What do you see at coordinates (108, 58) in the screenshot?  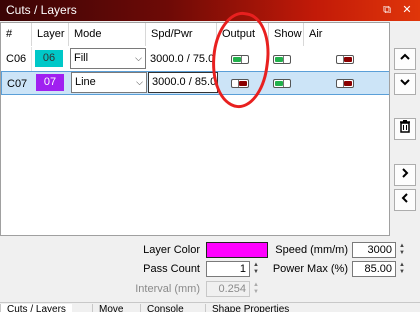 I see `mode-select: Fill ⌵` at bounding box center [108, 58].